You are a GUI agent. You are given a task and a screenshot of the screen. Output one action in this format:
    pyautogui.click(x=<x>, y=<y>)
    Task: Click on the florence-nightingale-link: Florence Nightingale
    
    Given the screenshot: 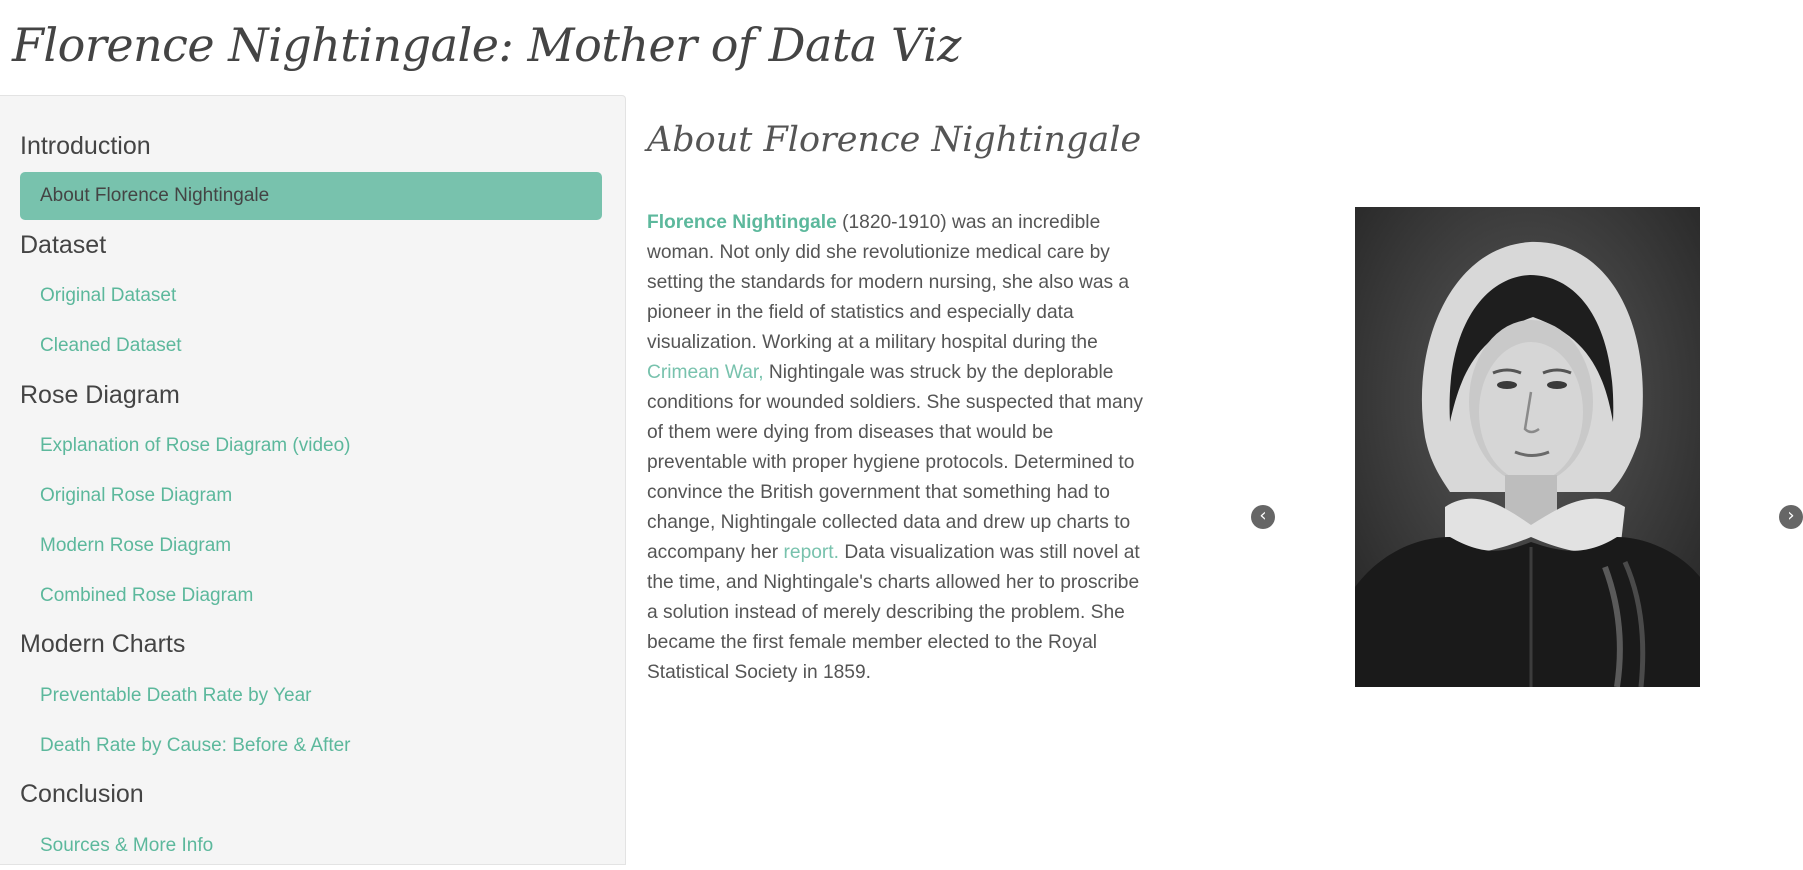 What is the action you would take?
    pyautogui.click(x=742, y=222)
    